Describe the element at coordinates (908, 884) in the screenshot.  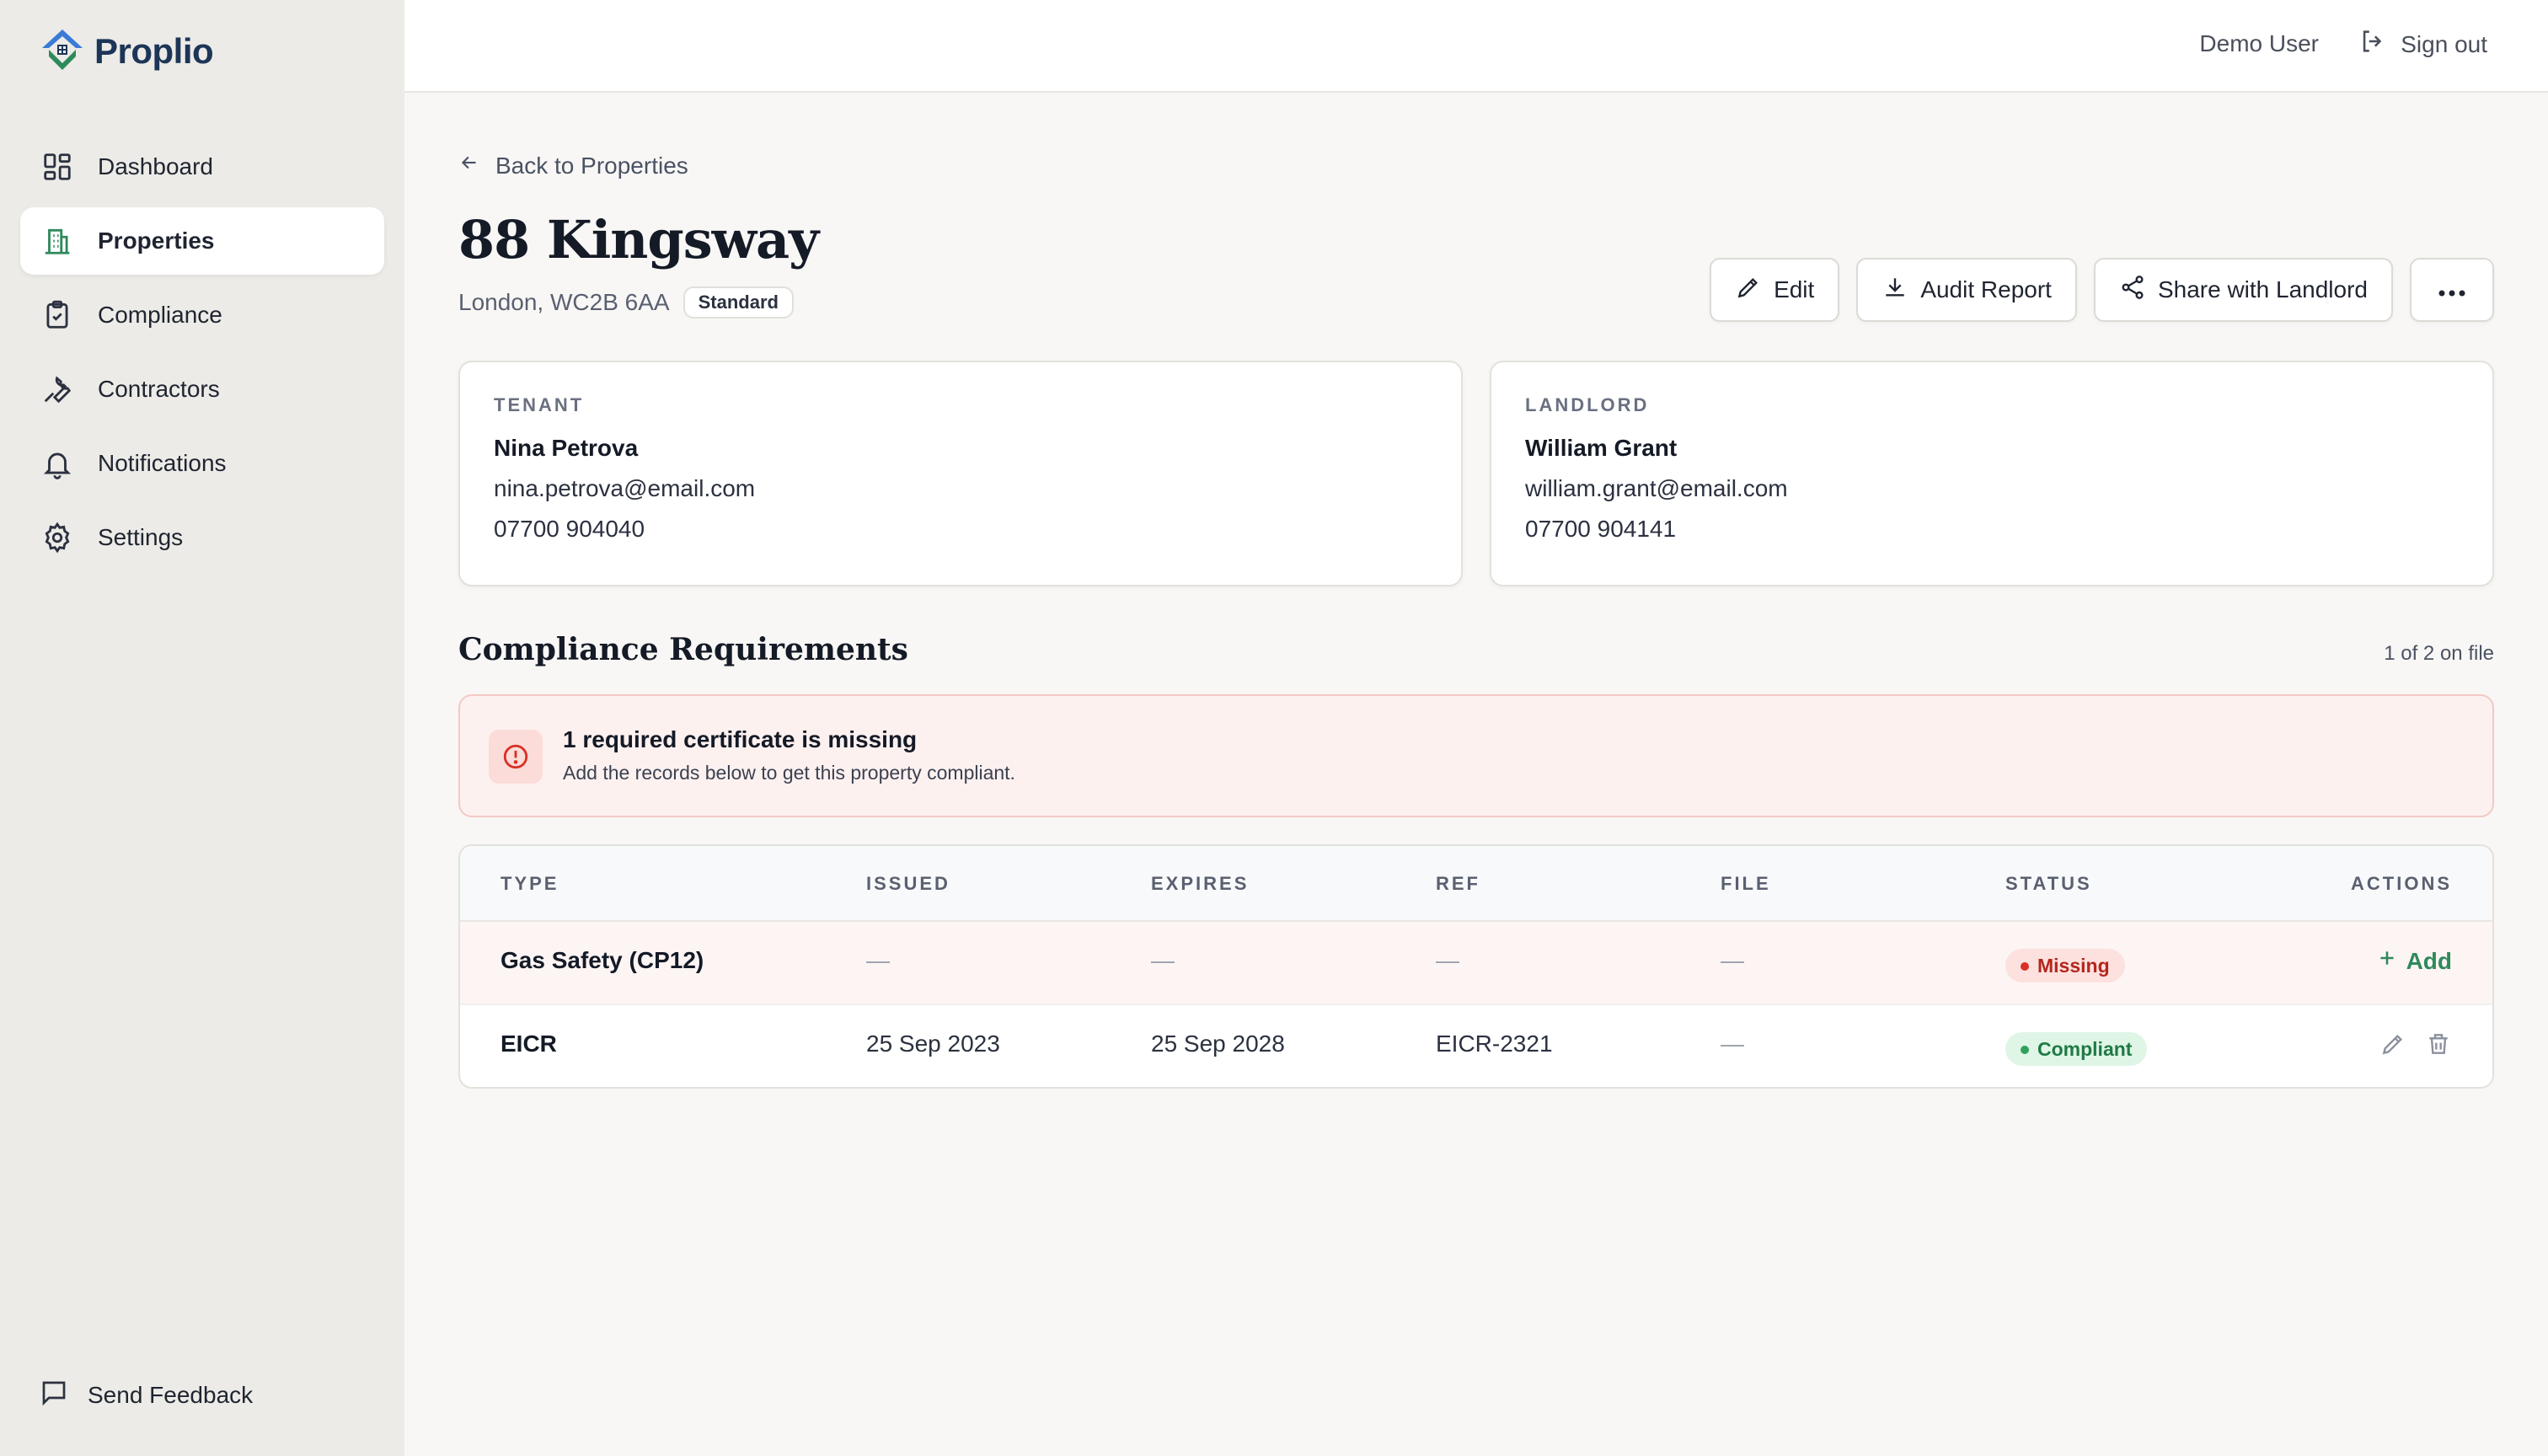
I see `column-header-issued: ISSUED` at that location.